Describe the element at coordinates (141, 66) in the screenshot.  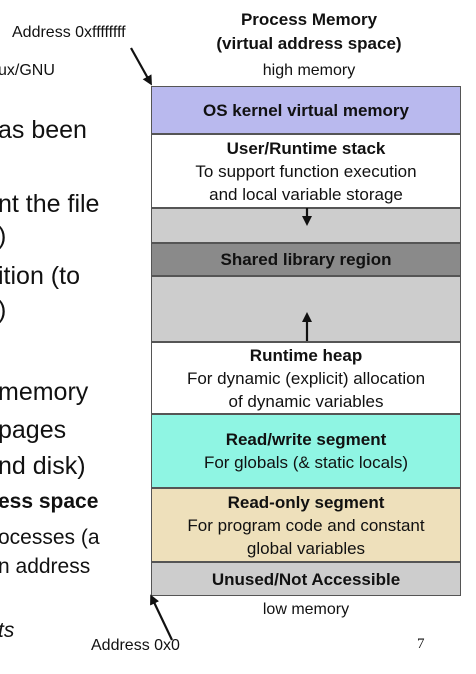
I see `top-address-arrow` at that location.